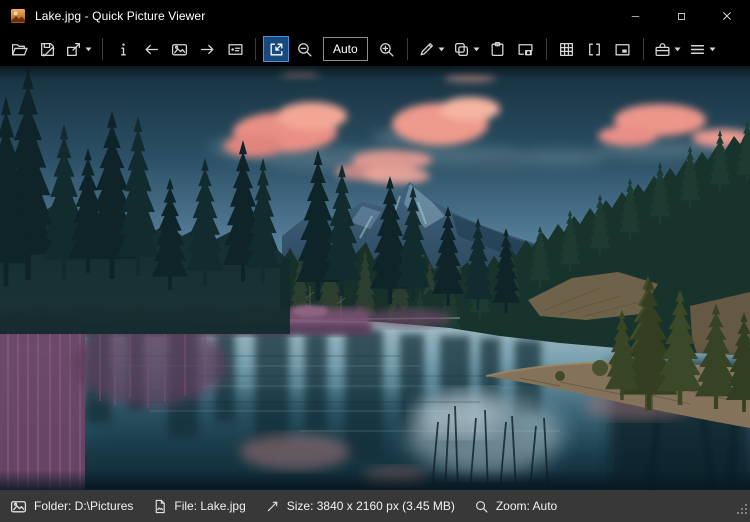 The width and height of the screenshot is (750, 522). I want to click on minimize-icon, so click(635, 16).